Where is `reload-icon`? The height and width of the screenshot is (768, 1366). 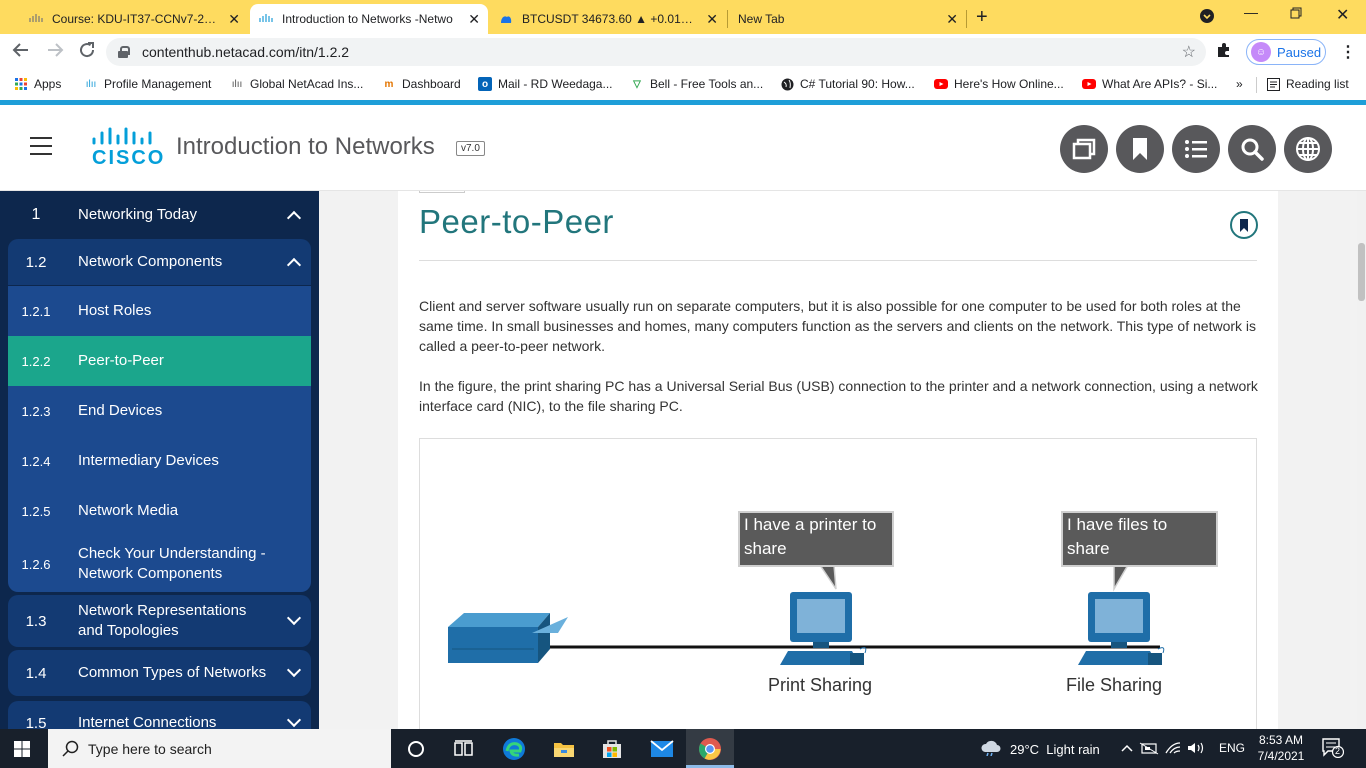
reload-icon is located at coordinates (87, 52).